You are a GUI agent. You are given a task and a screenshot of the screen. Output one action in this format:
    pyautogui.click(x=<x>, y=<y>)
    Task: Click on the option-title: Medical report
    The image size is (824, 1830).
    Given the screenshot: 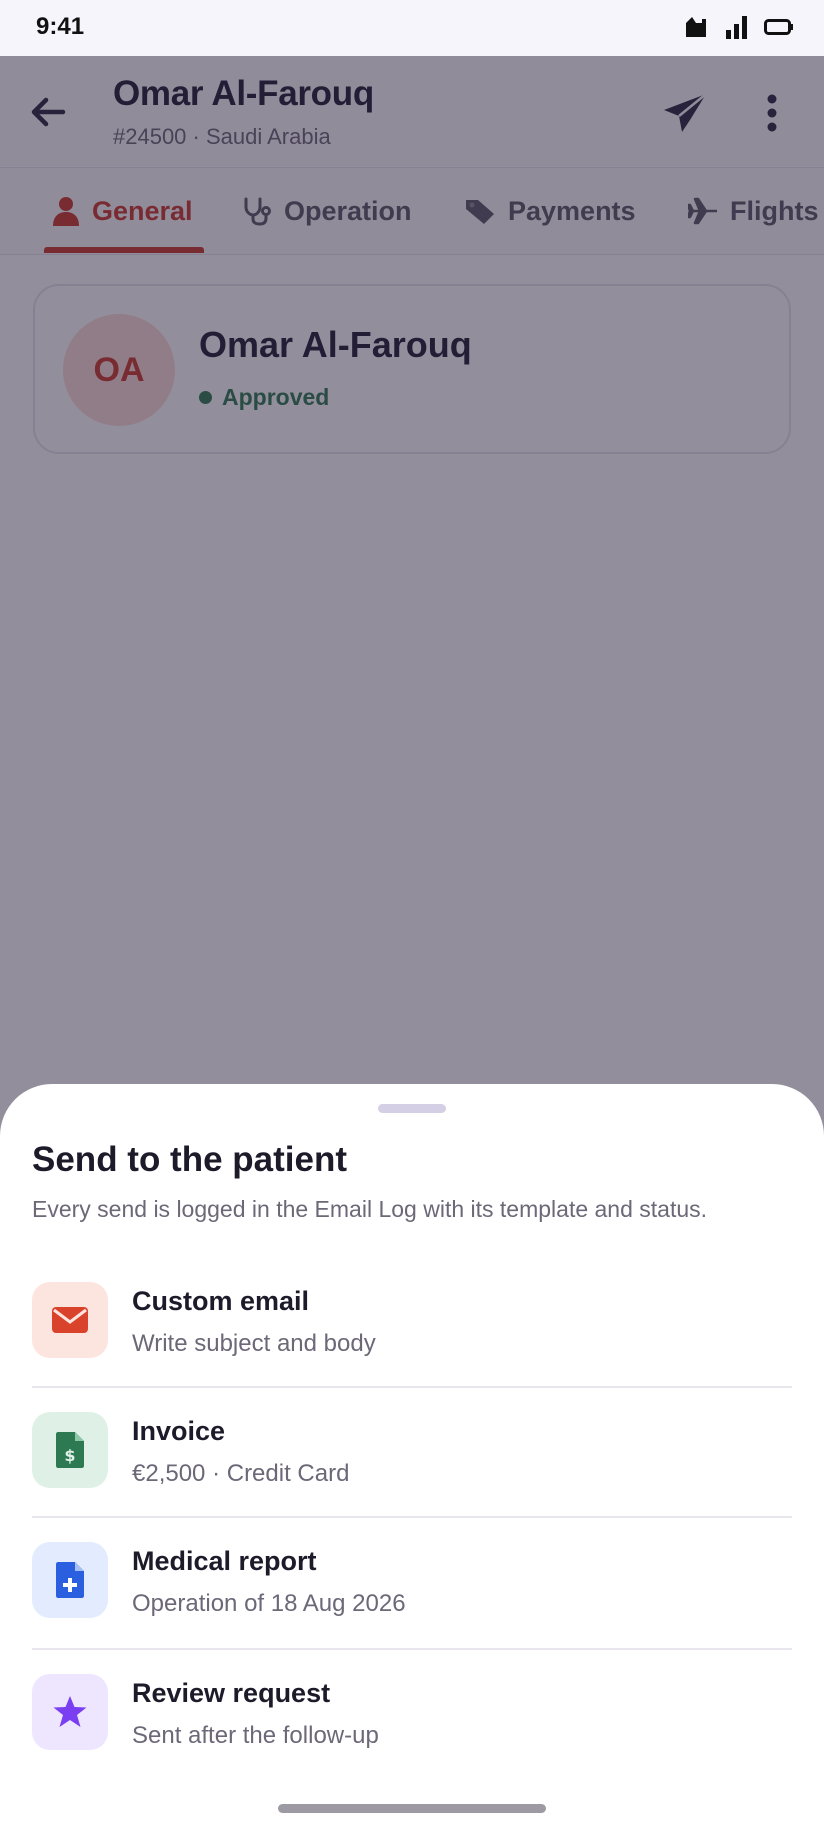 What is the action you would take?
    pyautogui.click(x=224, y=1561)
    